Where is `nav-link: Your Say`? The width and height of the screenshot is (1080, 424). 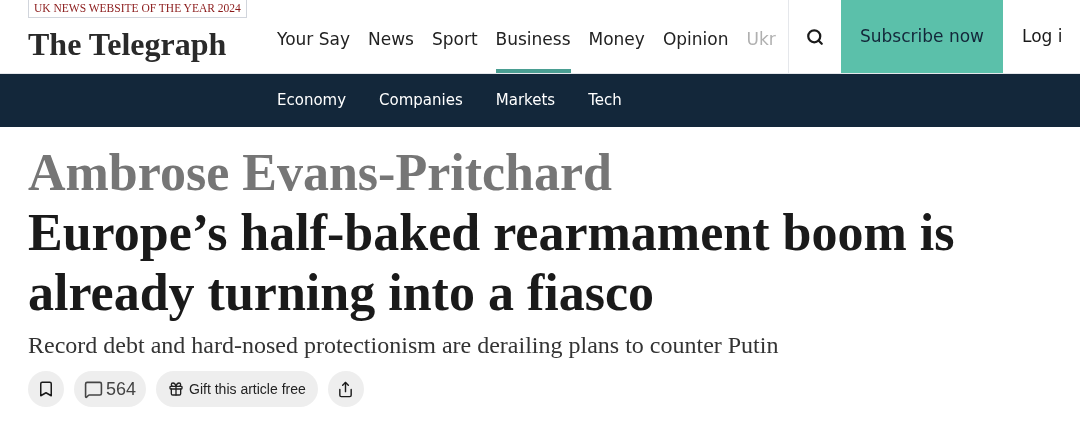 nav-link: Your Say is located at coordinates (313, 49).